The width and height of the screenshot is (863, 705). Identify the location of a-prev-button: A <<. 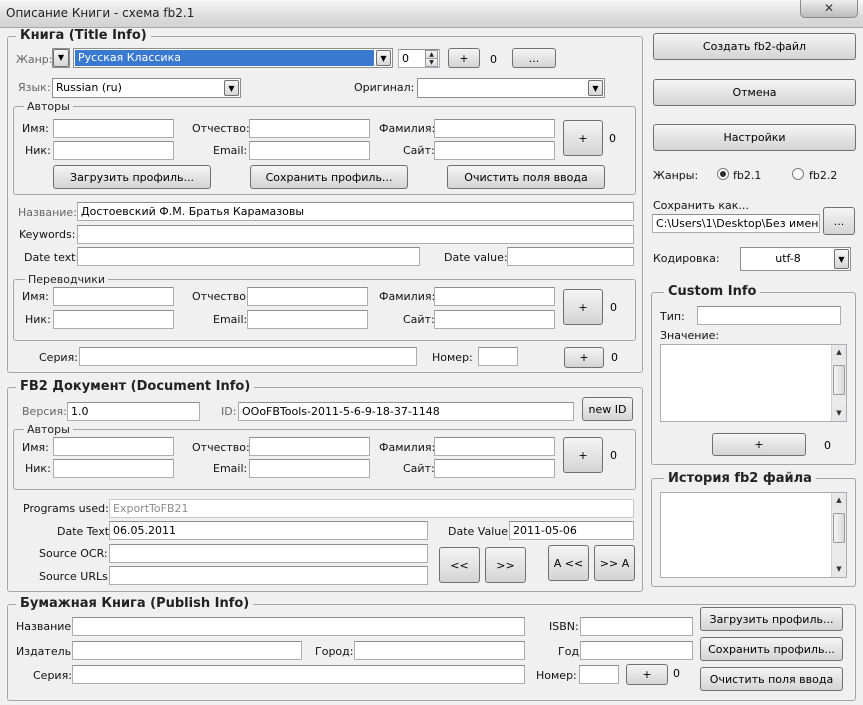
(568, 563).